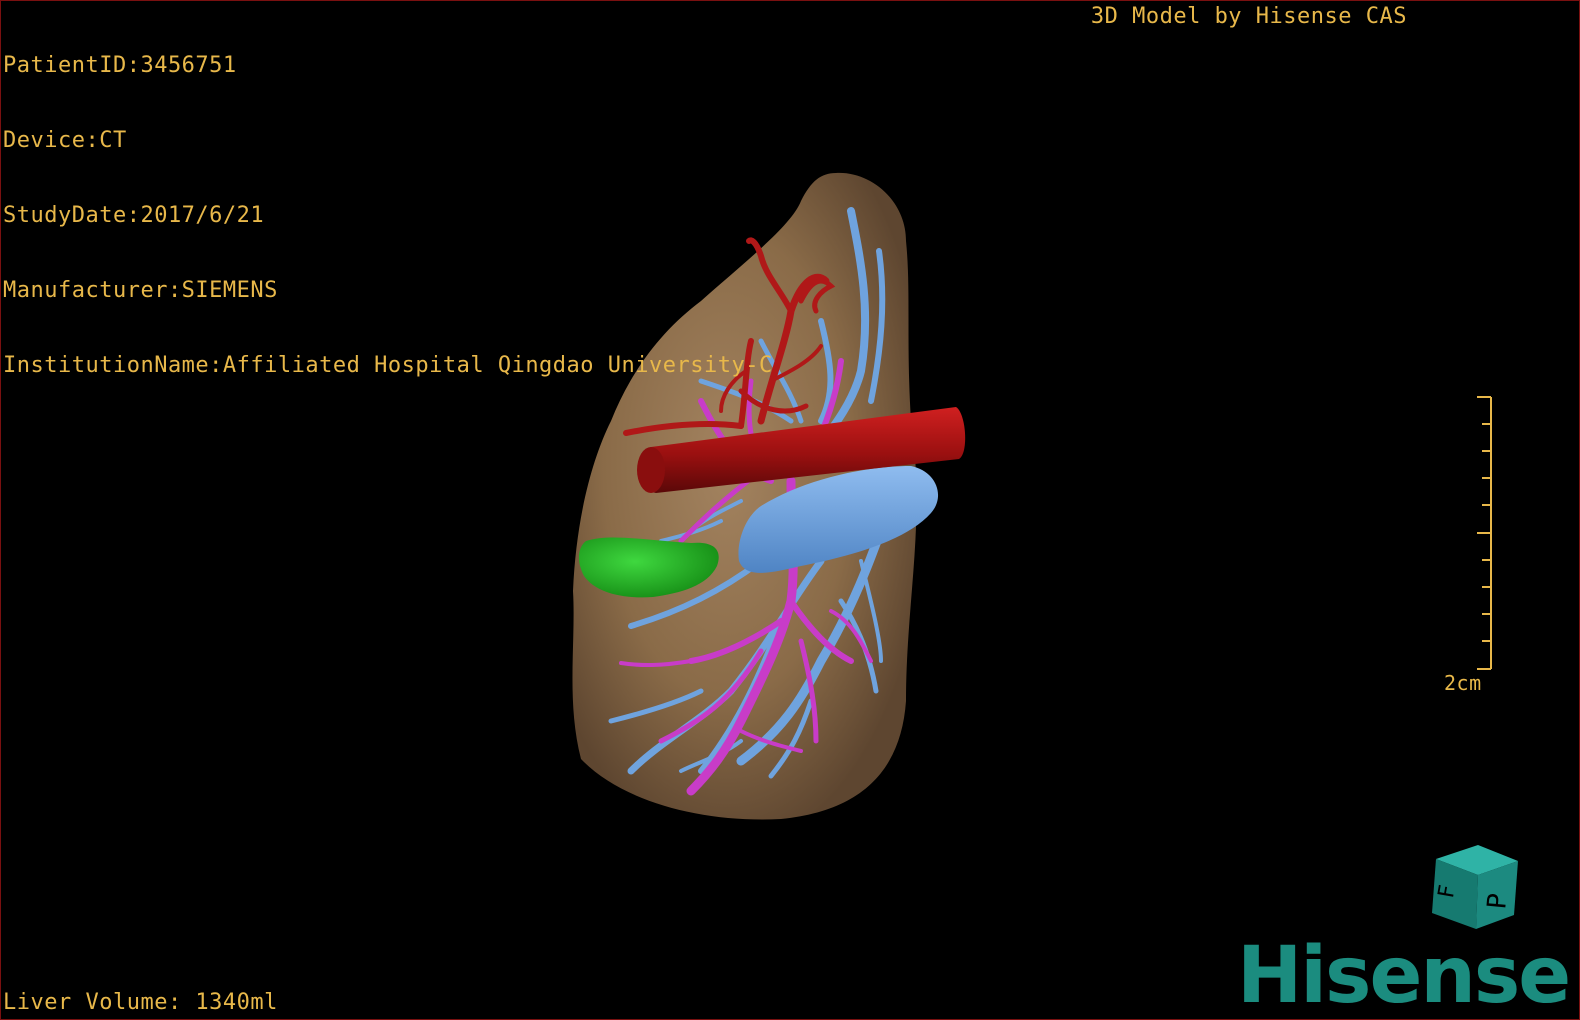  I want to click on orientation-cube-icon: F P, so click(1474, 887).